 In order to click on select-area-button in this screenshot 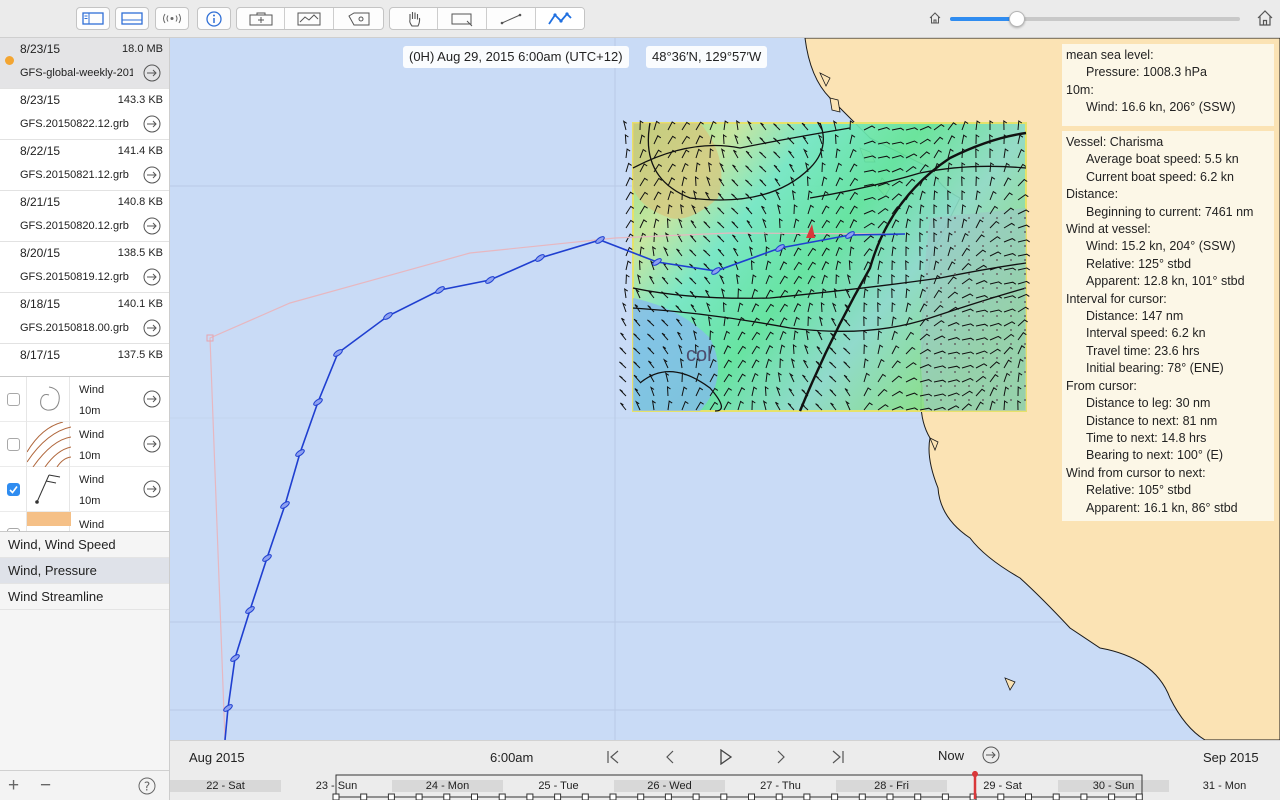, I will do `click(462, 18)`.